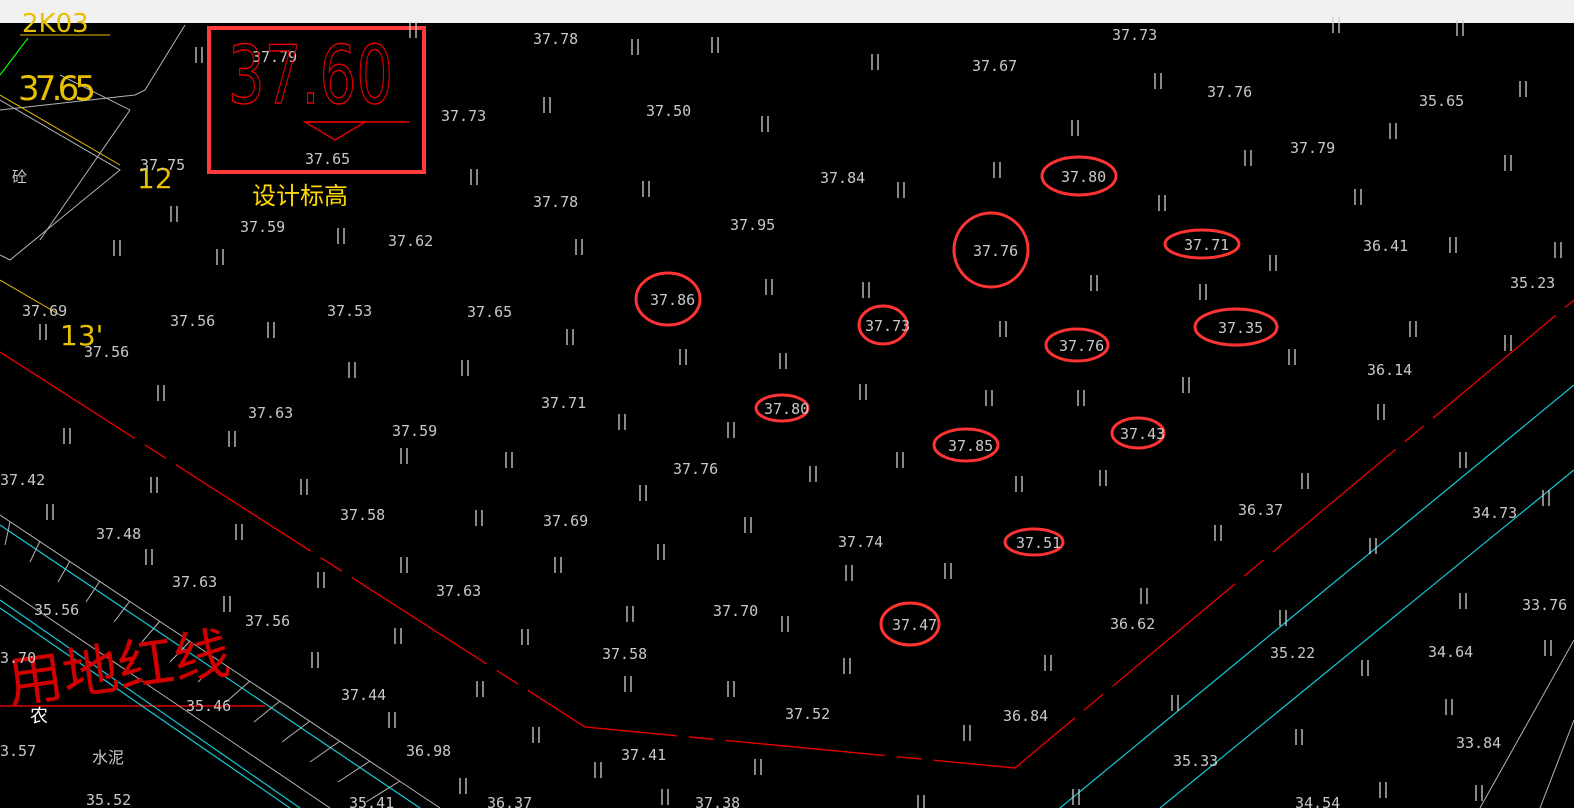 This screenshot has width=1574, height=808. I want to click on highlighted-elevation-label: 37.51, so click(1038, 543).